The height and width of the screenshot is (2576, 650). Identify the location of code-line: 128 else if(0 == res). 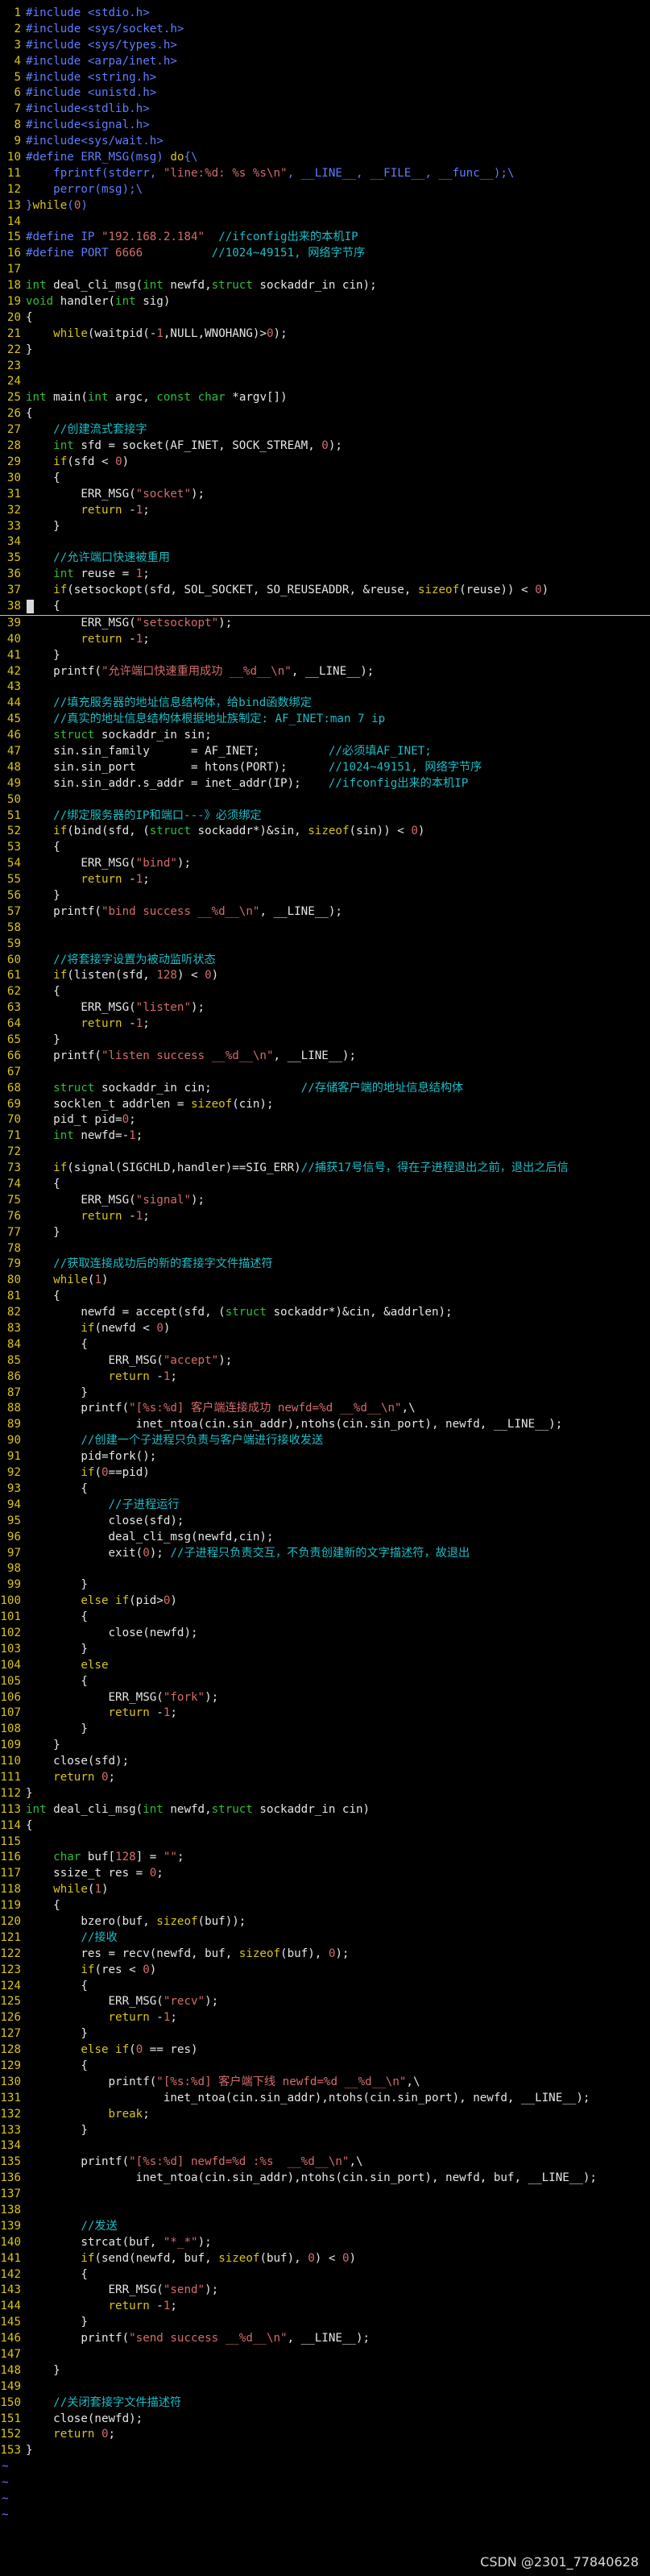
(325, 2050).